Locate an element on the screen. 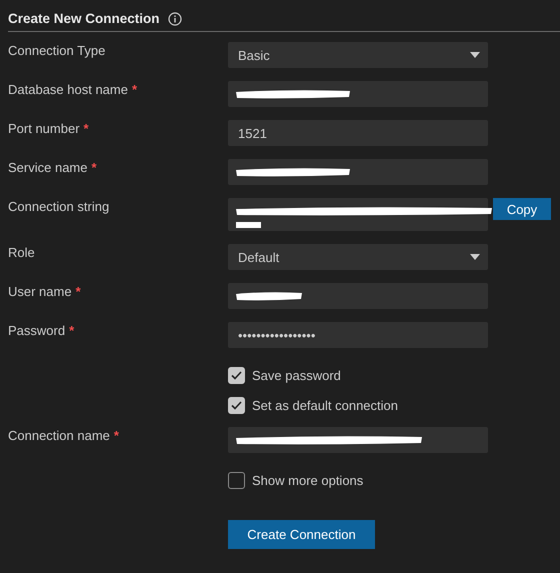 This screenshot has height=573, width=560. field-label: Service name is located at coordinates (48, 167).